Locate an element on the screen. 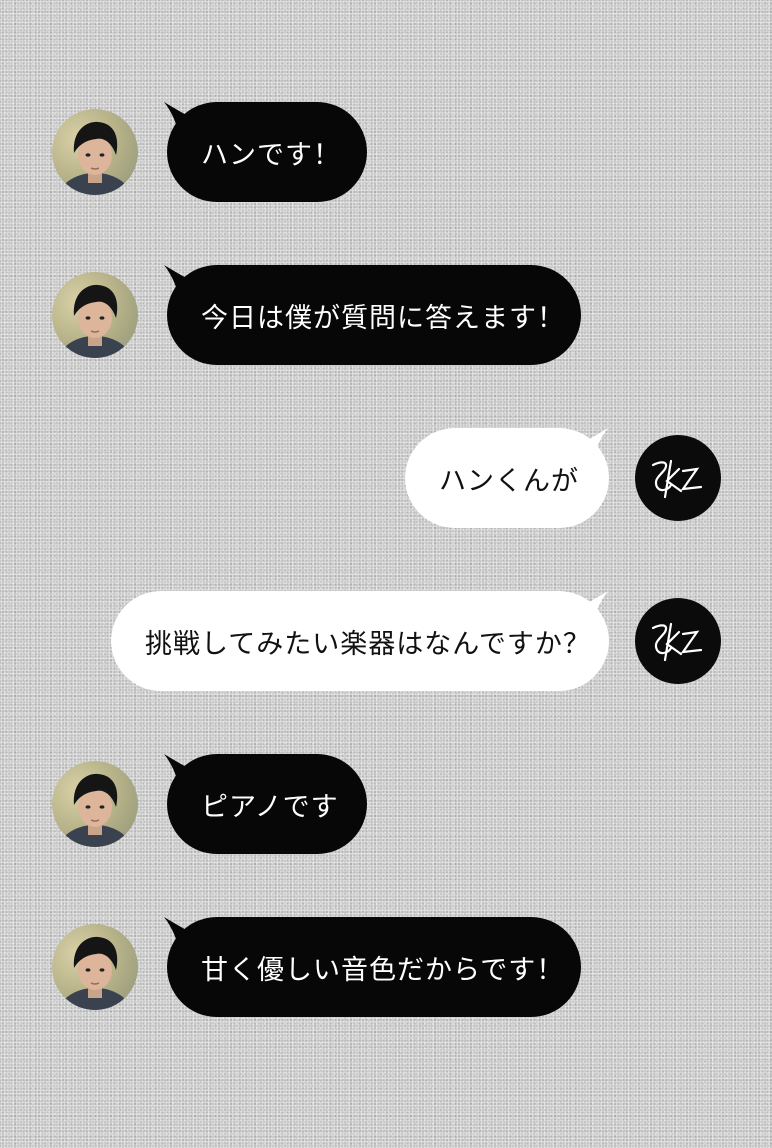 The image size is (772, 1148). message-text: ピアノです is located at coordinates (270, 807).